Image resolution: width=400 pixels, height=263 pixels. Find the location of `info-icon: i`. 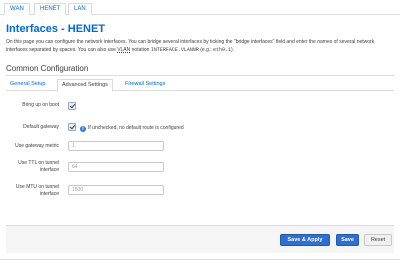

info-icon: i is located at coordinates (83, 129).